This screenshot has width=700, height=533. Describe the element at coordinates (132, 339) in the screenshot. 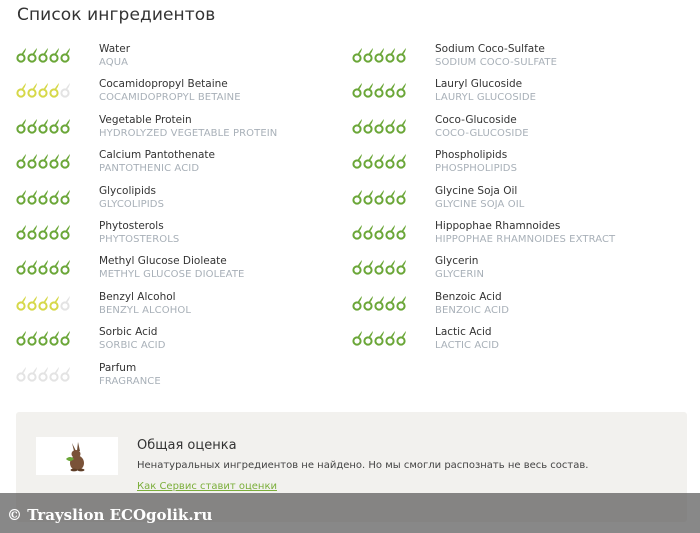

I see `ingredient-names: Sorbic Acid SORBIC ACID` at that location.